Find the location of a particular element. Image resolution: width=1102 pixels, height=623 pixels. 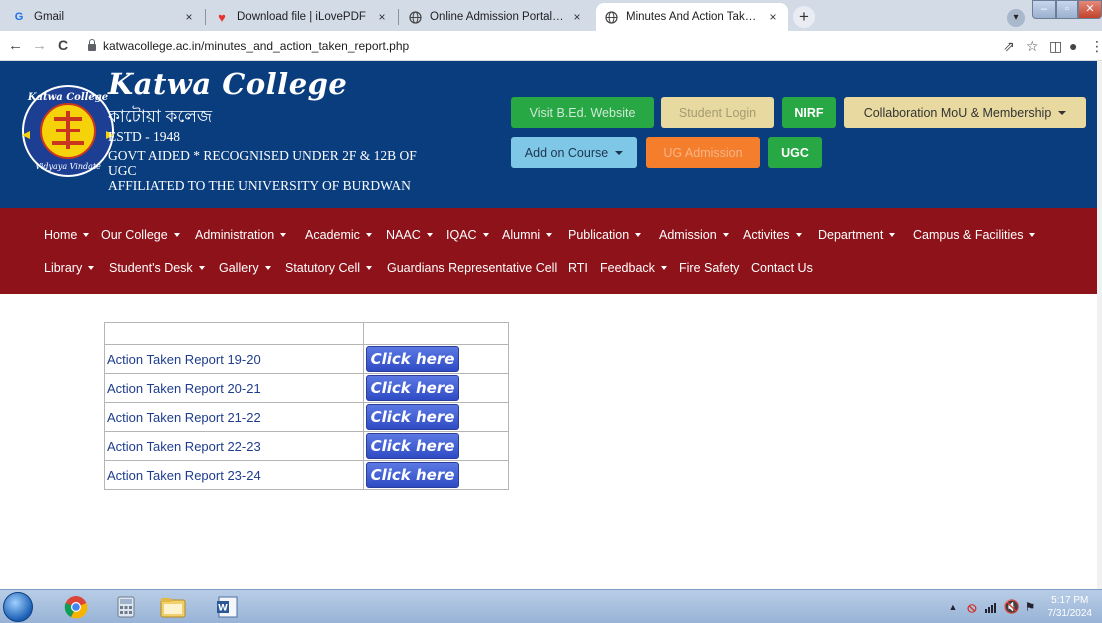

report-cell: Click here is located at coordinates (436, 388).